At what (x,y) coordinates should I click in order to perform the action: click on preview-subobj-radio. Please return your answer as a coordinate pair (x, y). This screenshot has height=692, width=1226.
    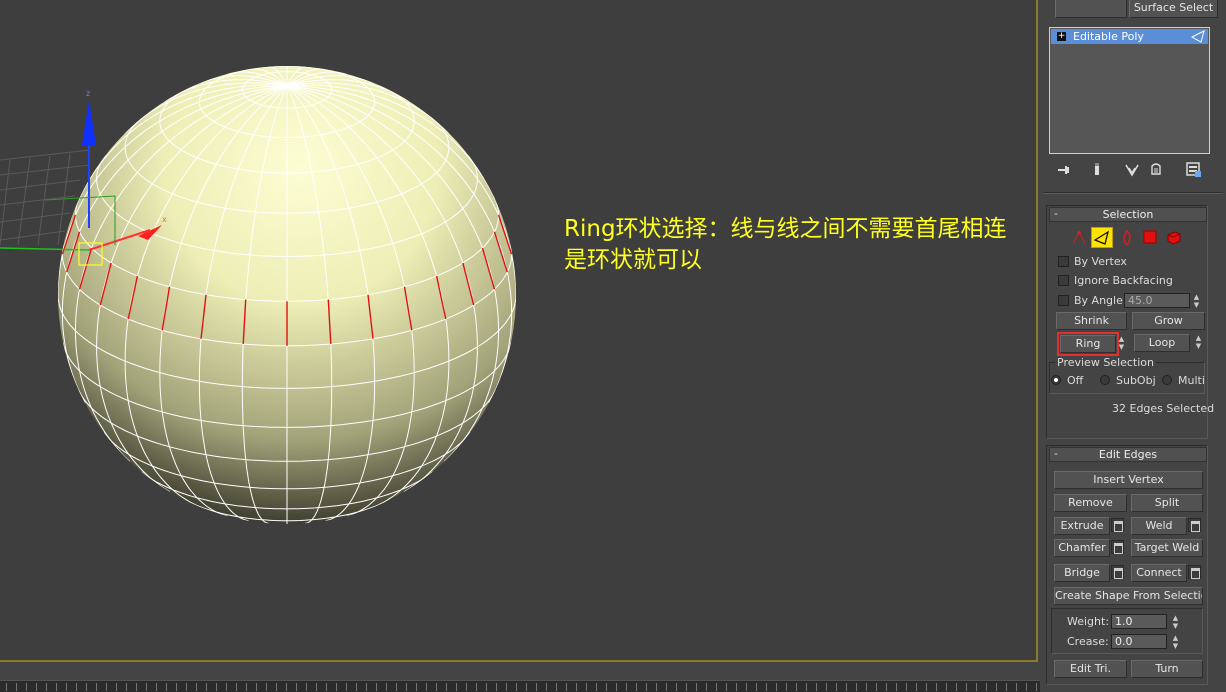
    Looking at the image, I should click on (1105, 380).